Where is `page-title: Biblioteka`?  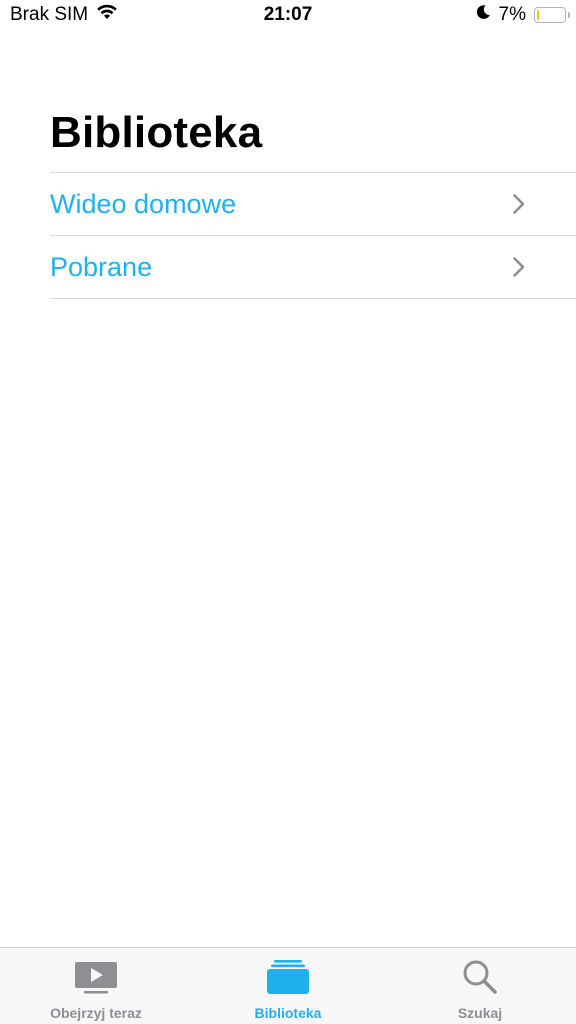 page-title: Biblioteka is located at coordinates (156, 132).